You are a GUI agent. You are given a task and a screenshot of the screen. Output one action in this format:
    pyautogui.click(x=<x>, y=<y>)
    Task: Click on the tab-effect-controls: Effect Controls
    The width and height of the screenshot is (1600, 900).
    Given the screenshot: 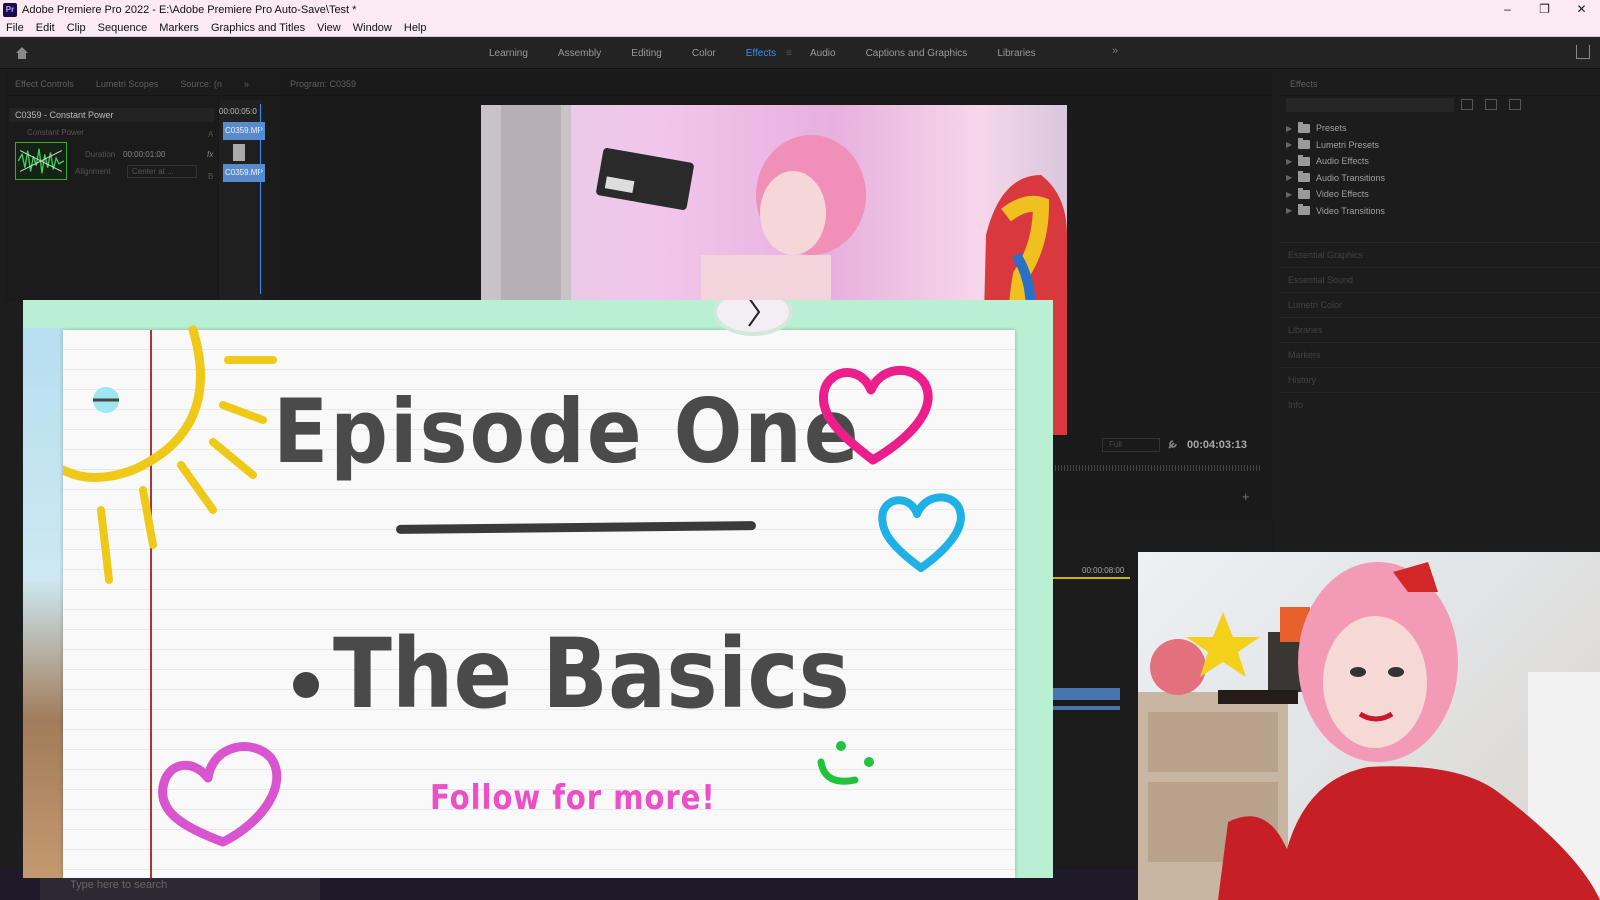 What is the action you would take?
    pyautogui.click(x=44, y=84)
    